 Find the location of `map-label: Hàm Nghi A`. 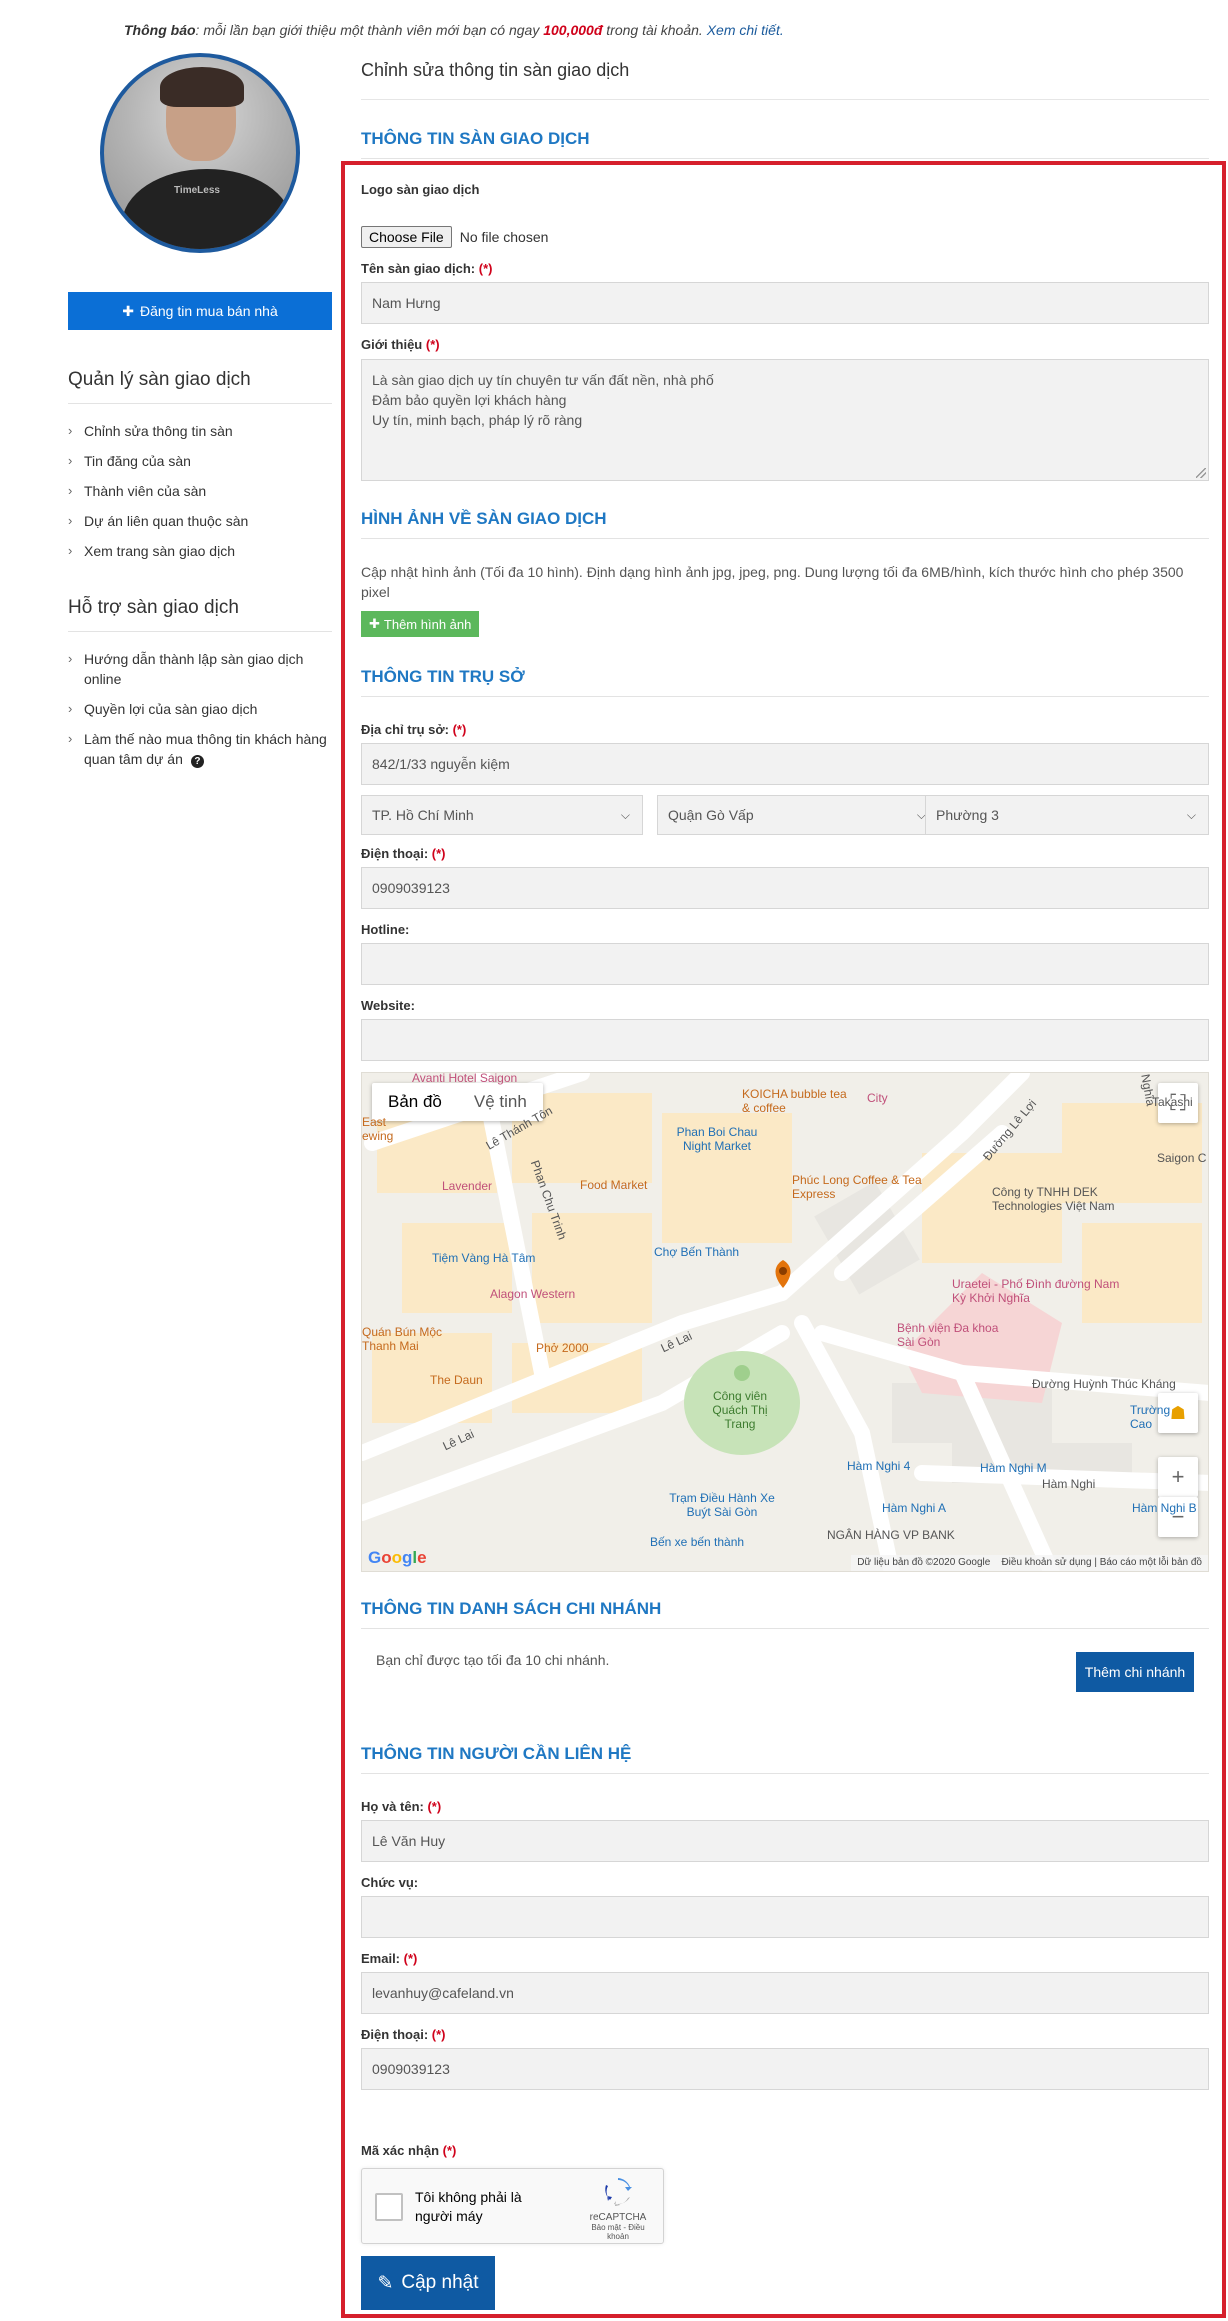

map-label: Hàm Nghi A is located at coordinates (914, 1508).